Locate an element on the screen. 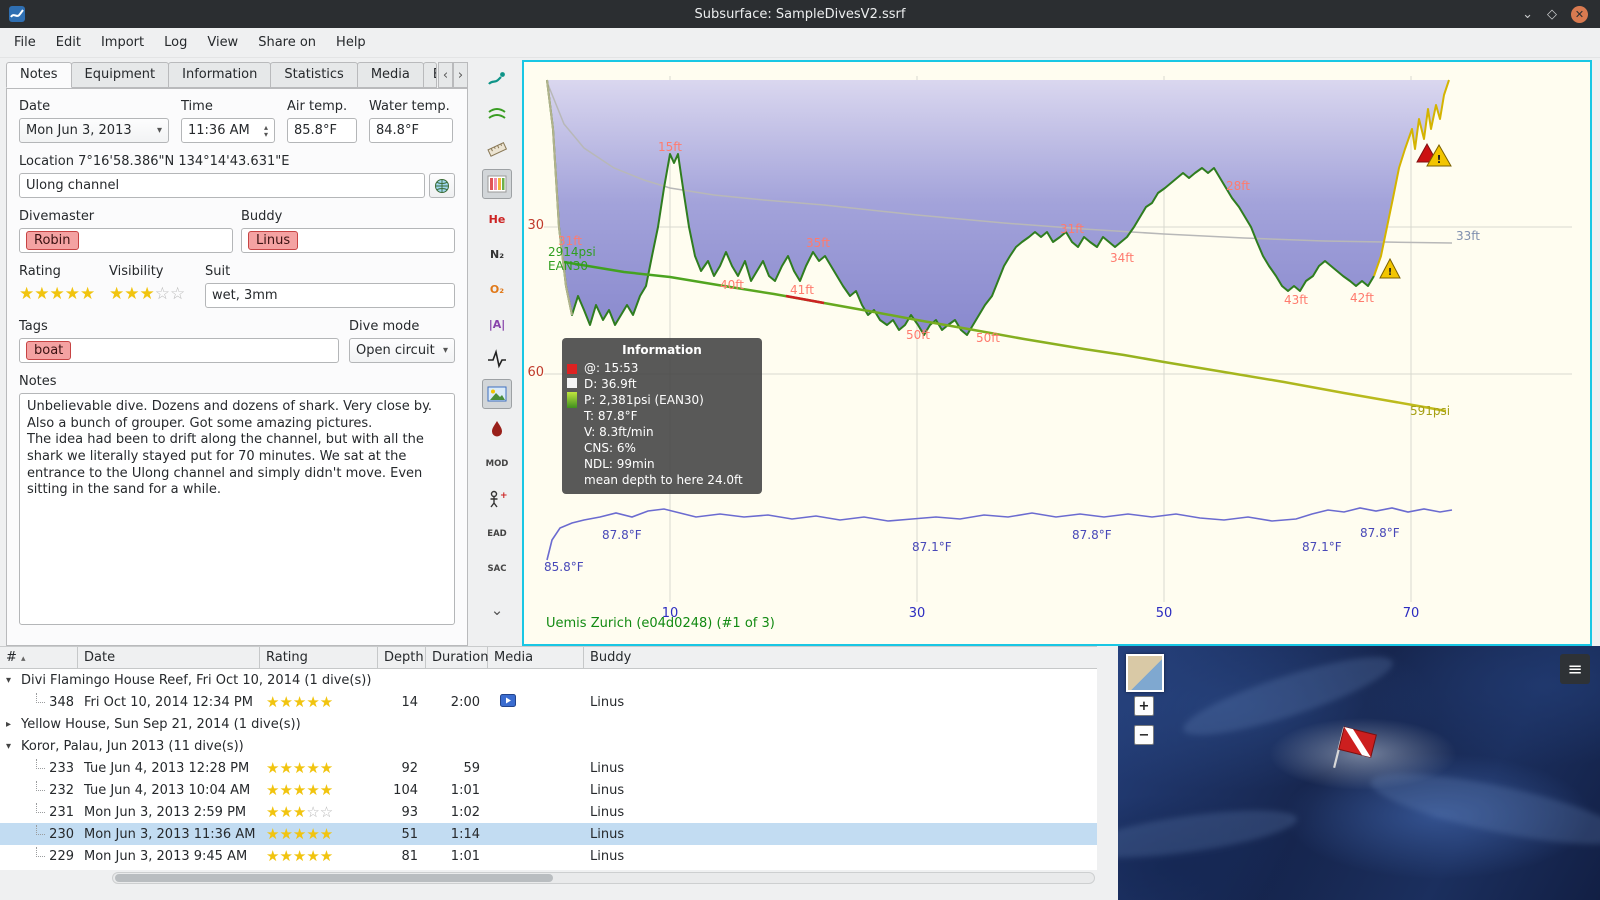 Image resolution: width=1600 pixels, height=900 pixels. tab-statistics: Statistics is located at coordinates (314, 75).